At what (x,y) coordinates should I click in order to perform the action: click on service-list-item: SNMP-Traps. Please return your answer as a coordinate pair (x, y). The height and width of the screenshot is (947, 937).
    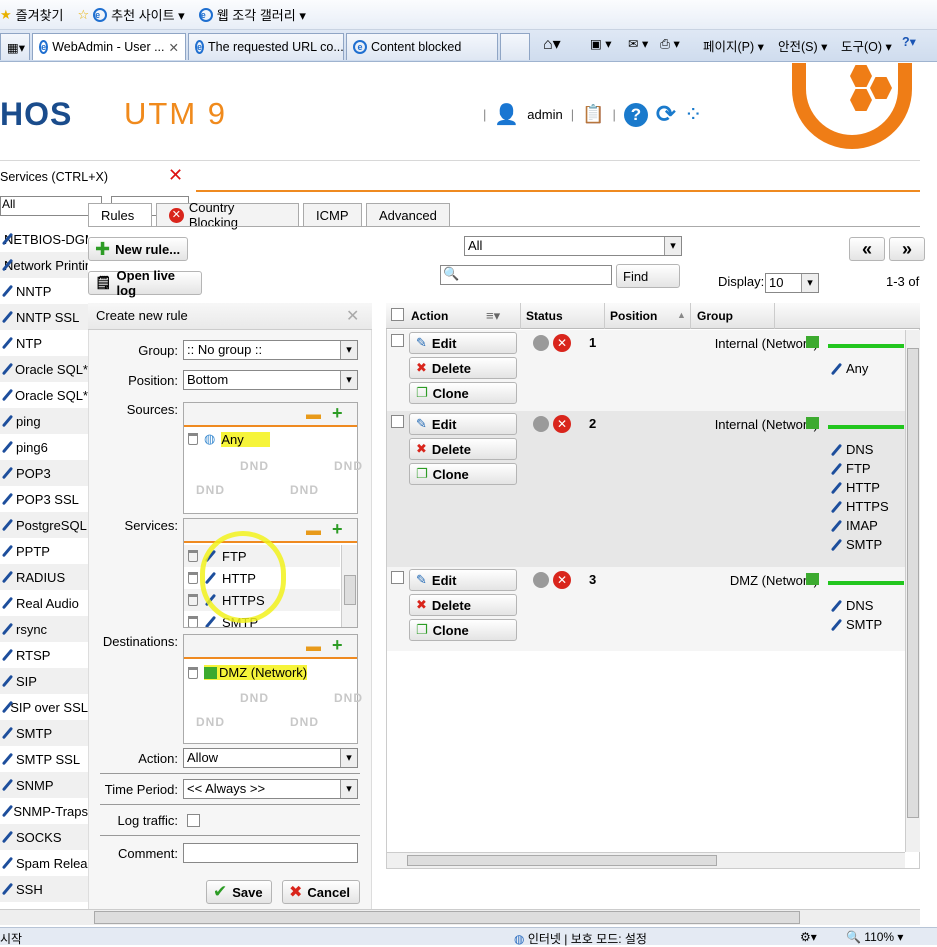
    Looking at the image, I should click on (44, 811).